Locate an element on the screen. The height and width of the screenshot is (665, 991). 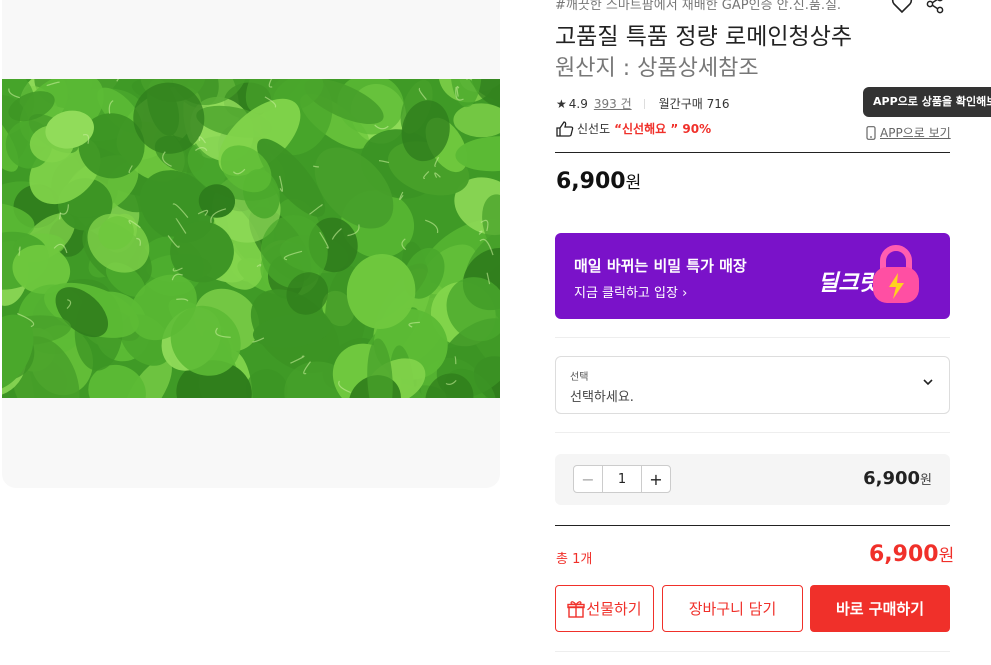
banner-headline: 매일 바뀌는 비밀 특가 매장 is located at coordinates (660, 266).